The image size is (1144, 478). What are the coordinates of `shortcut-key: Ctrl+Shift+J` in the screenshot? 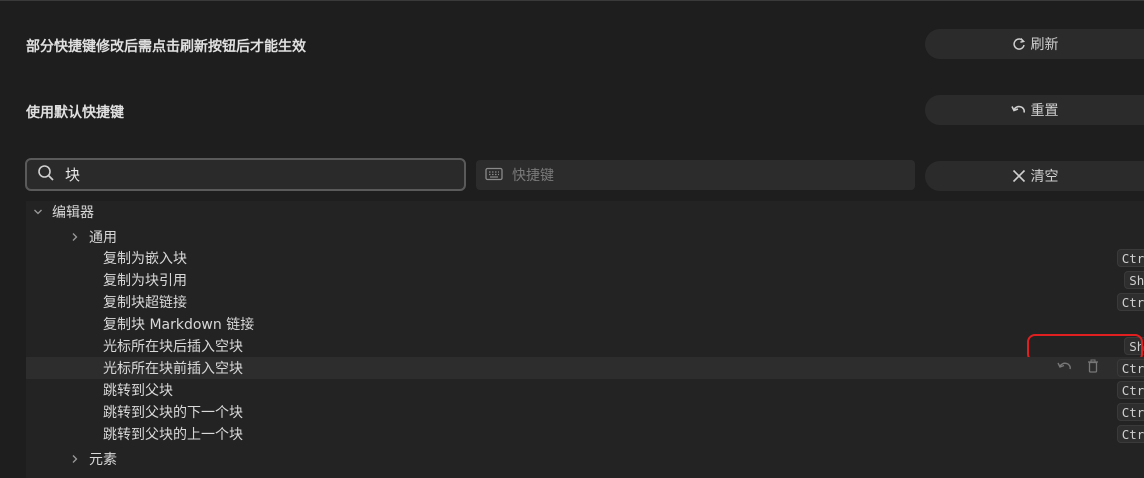 It's located at (1130, 390).